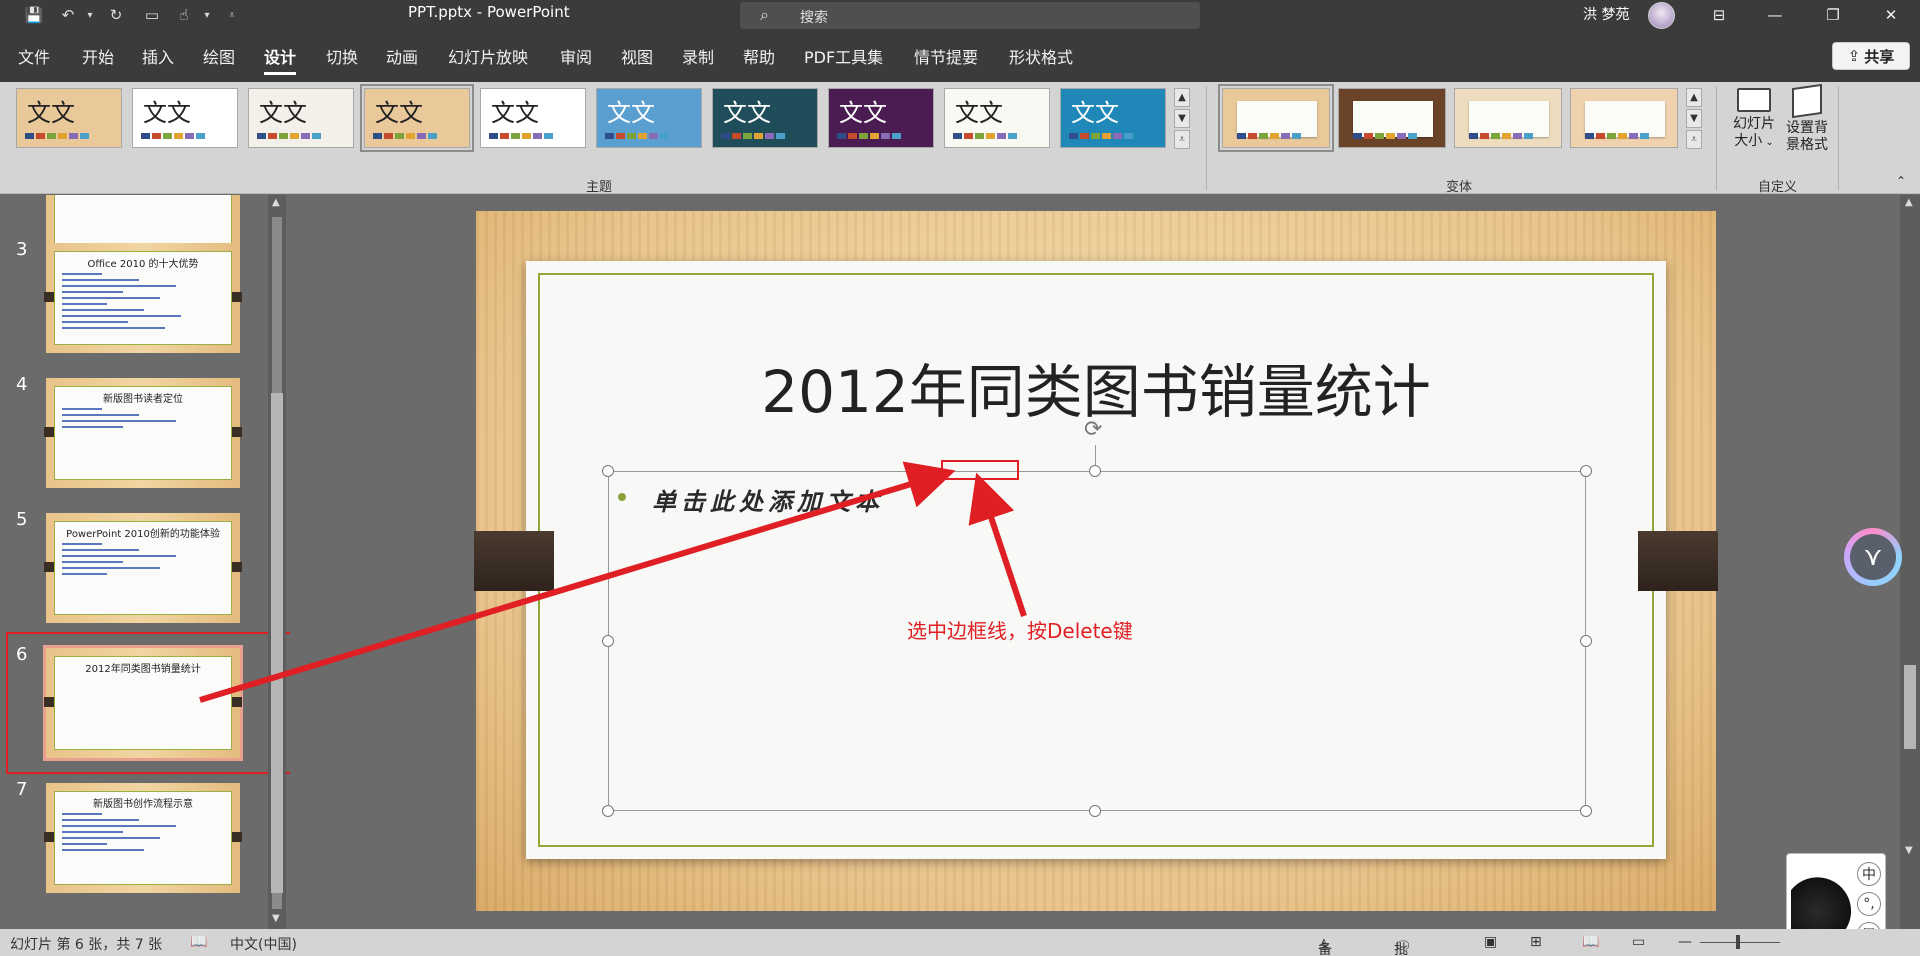  I want to click on tab-slideshow: 幻灯片放映, so click(488, 56).